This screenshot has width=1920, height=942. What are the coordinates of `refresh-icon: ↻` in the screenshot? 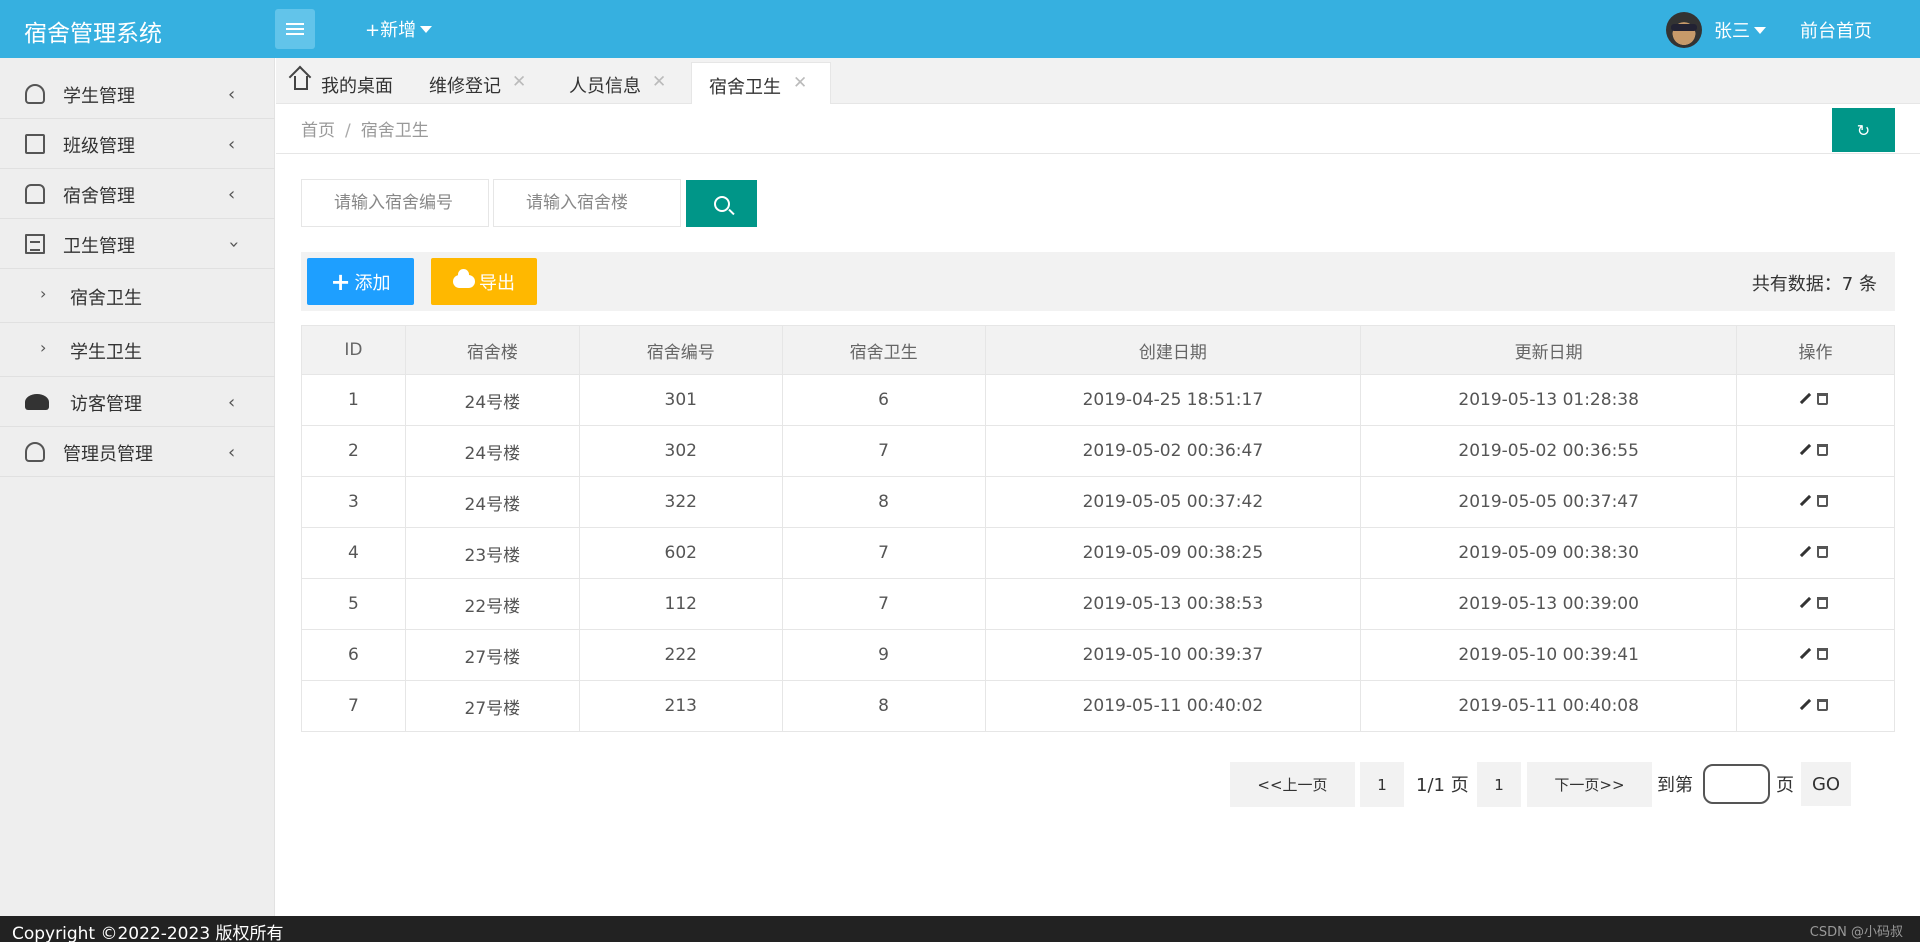 It's located at (1863, 130).